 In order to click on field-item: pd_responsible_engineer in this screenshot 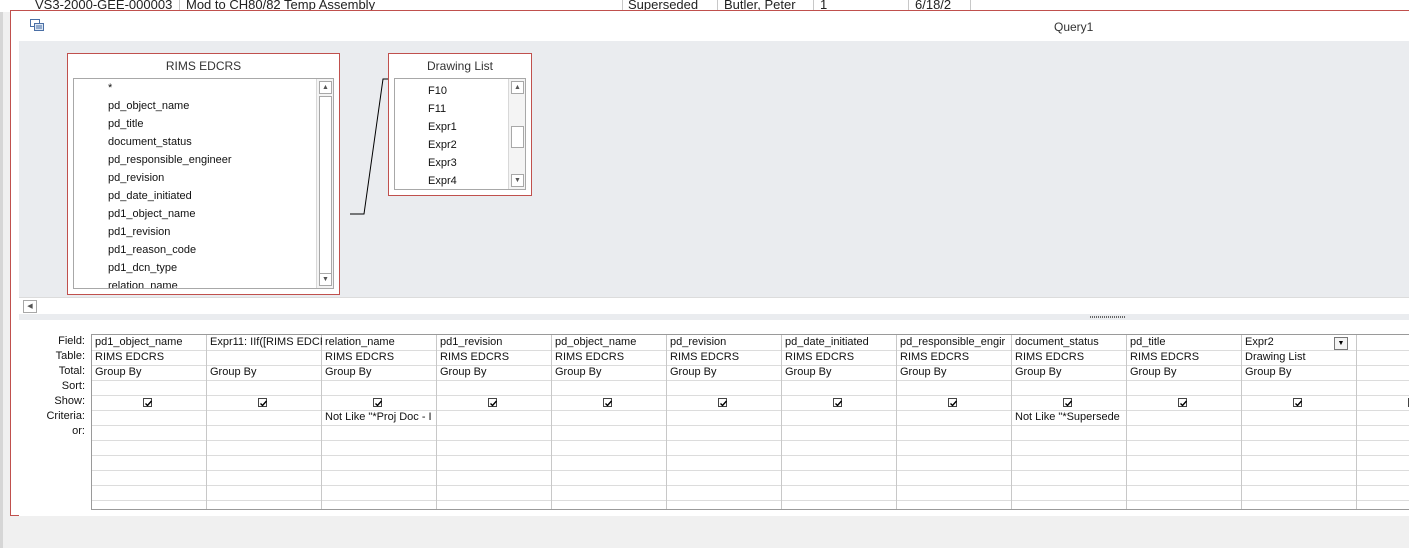, I will do `click(212, 160)`.